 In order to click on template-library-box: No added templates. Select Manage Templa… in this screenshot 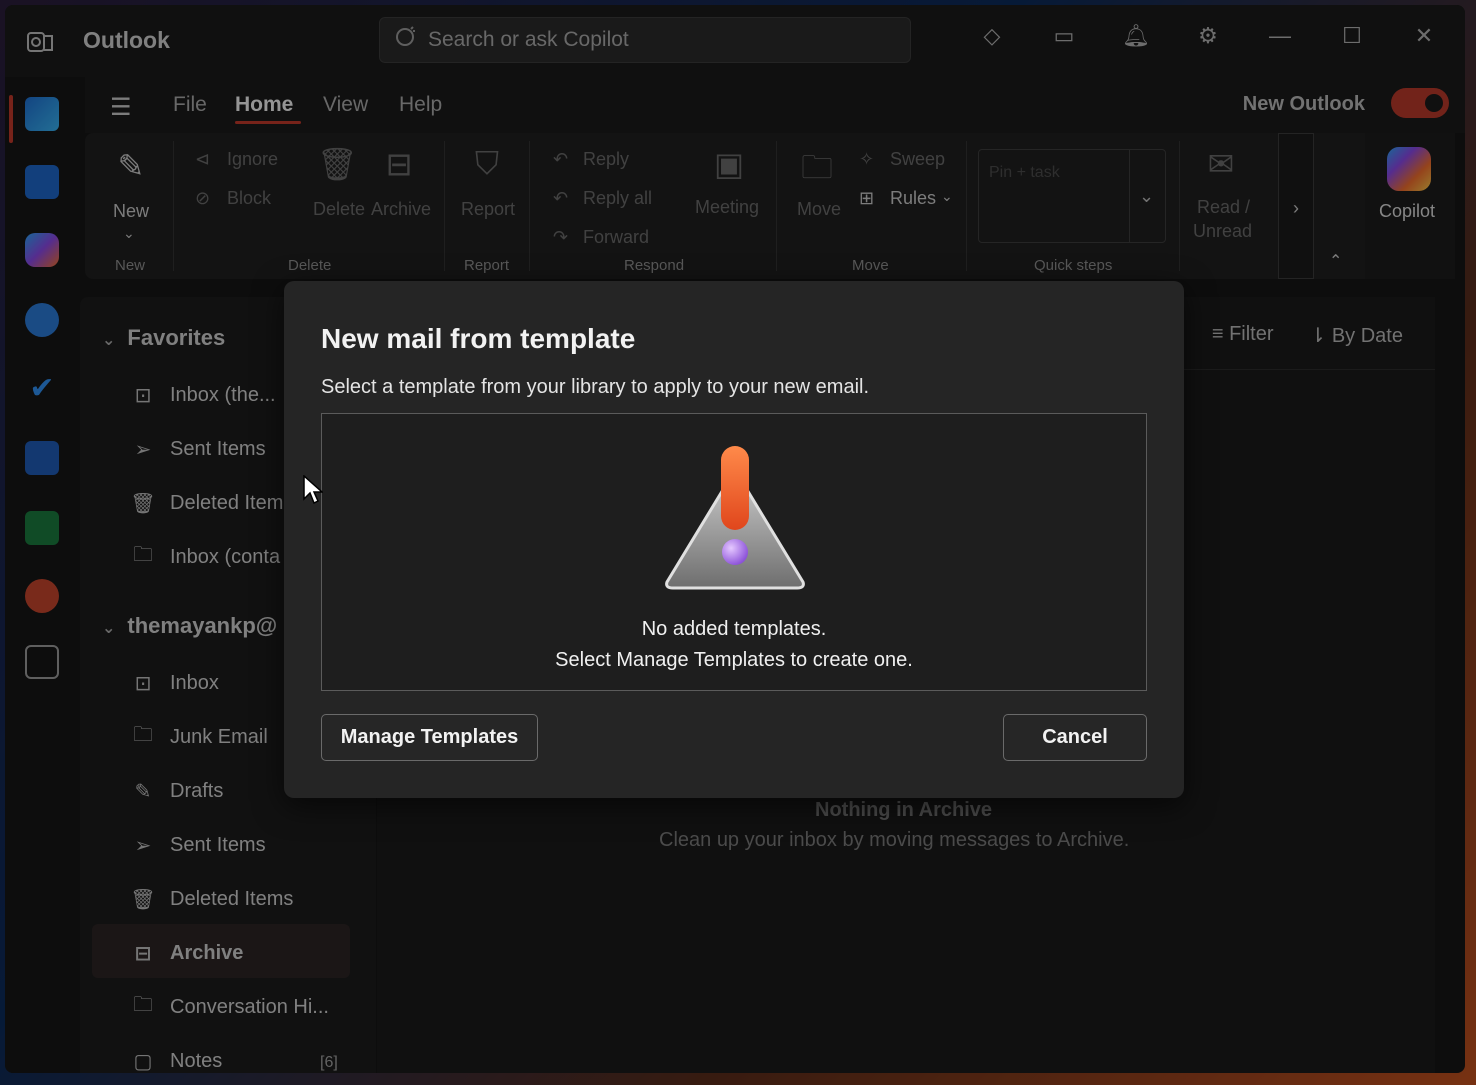, I will do `click(734, 552)`.